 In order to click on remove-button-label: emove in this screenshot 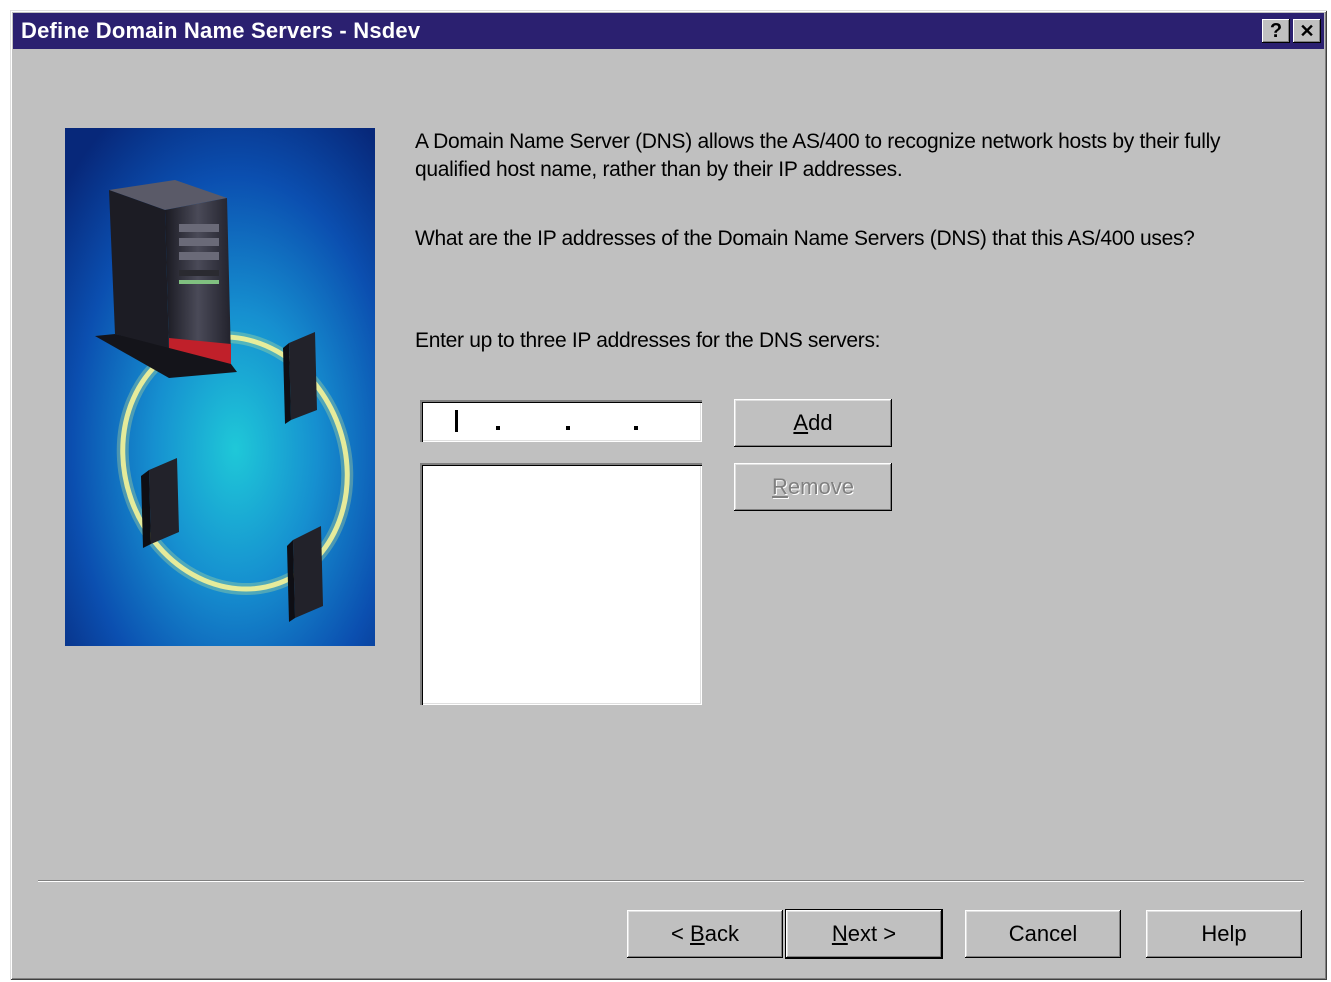, I will do `click(820, 486)`.